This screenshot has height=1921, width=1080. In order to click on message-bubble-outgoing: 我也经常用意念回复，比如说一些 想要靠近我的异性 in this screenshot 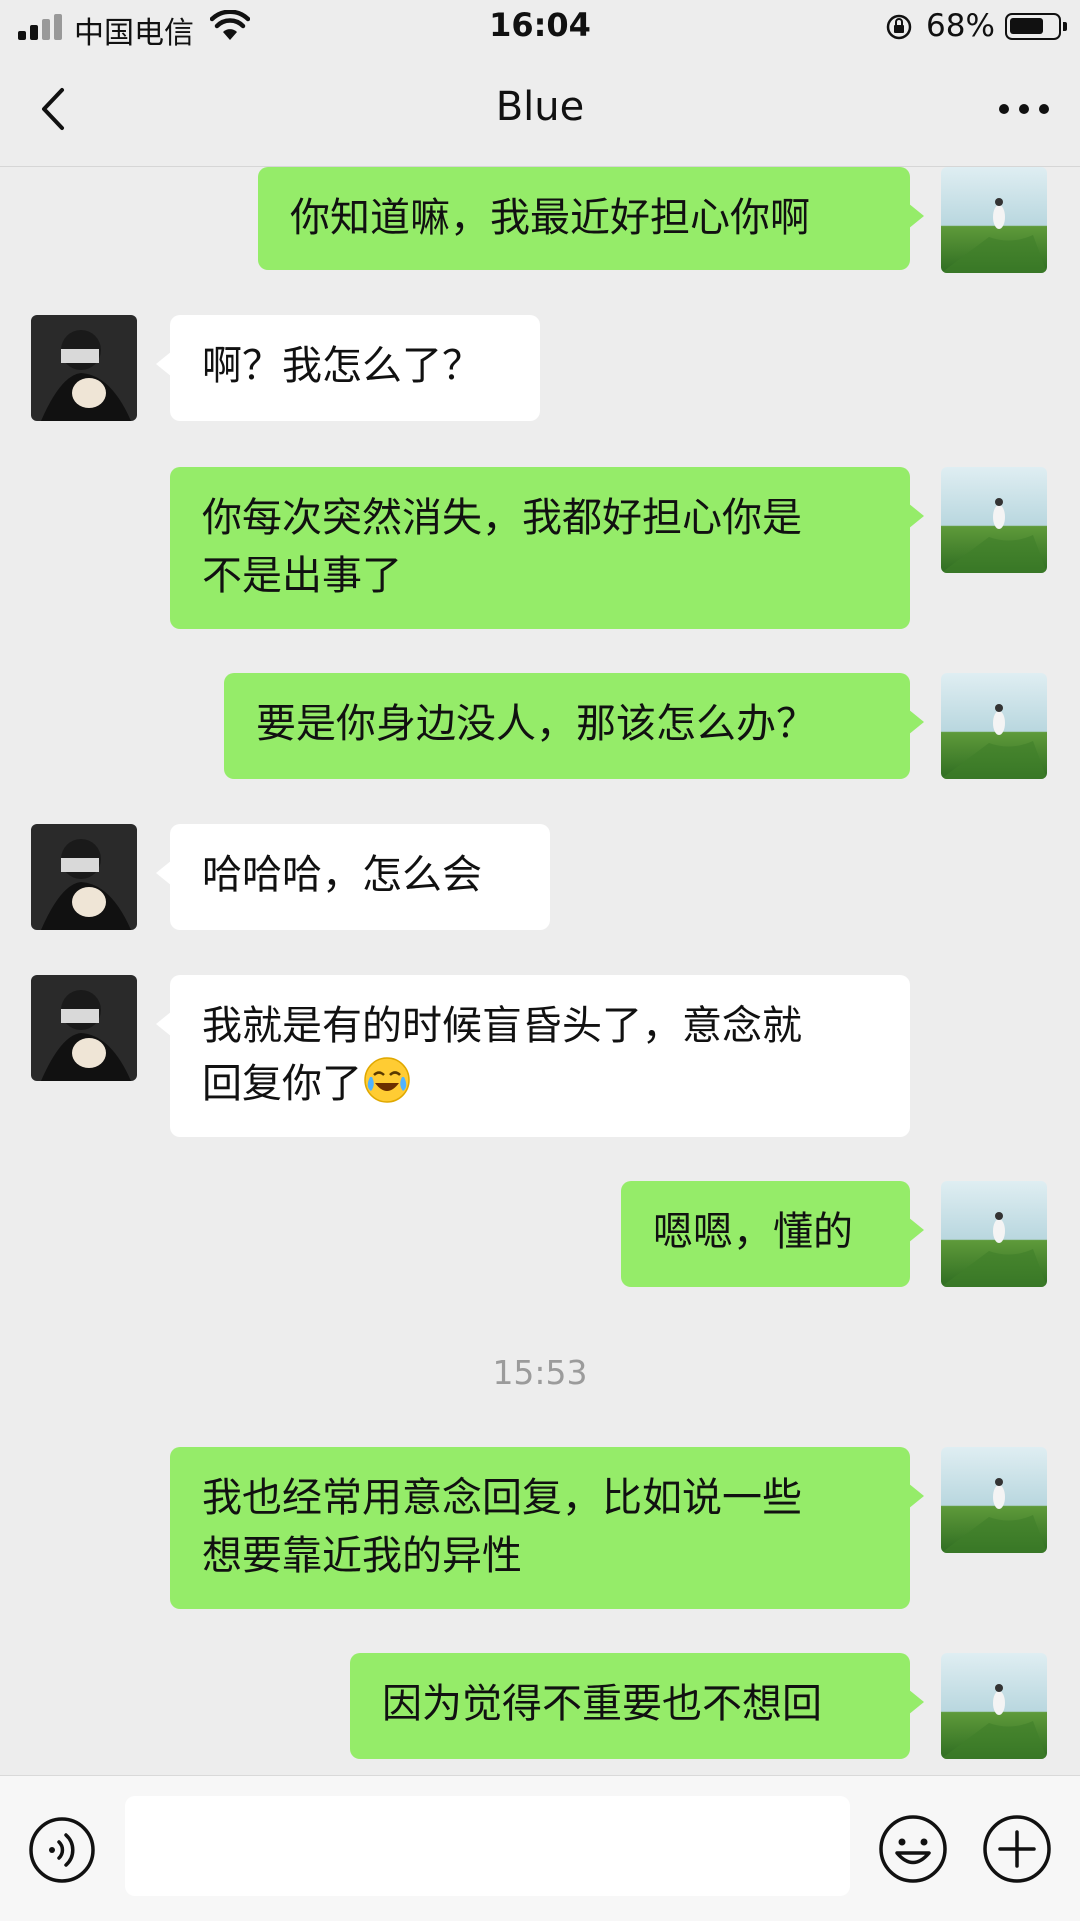, I will do `click(547, 1528)`.